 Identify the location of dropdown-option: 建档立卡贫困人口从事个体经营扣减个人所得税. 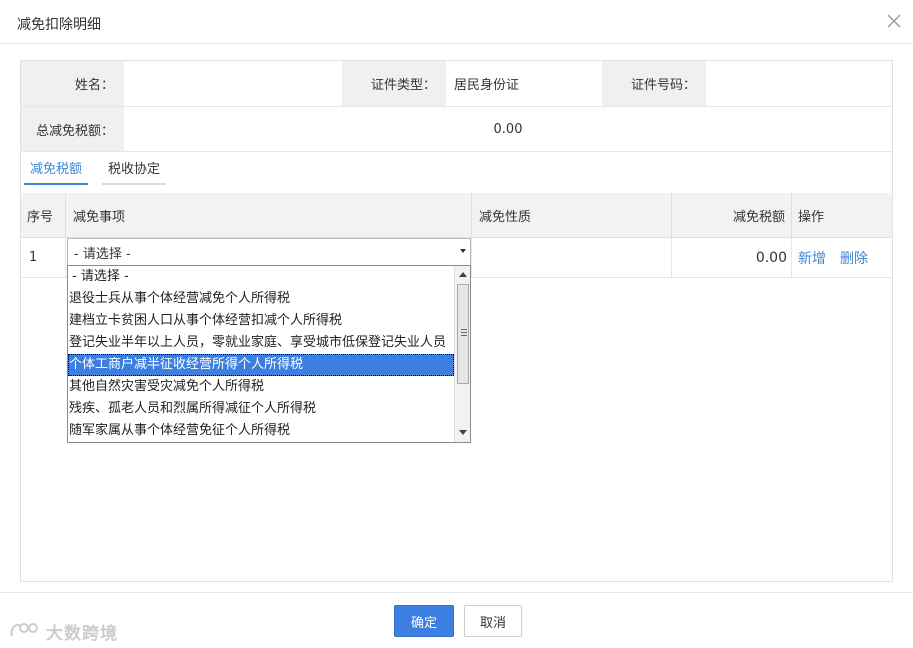
(261, 321).